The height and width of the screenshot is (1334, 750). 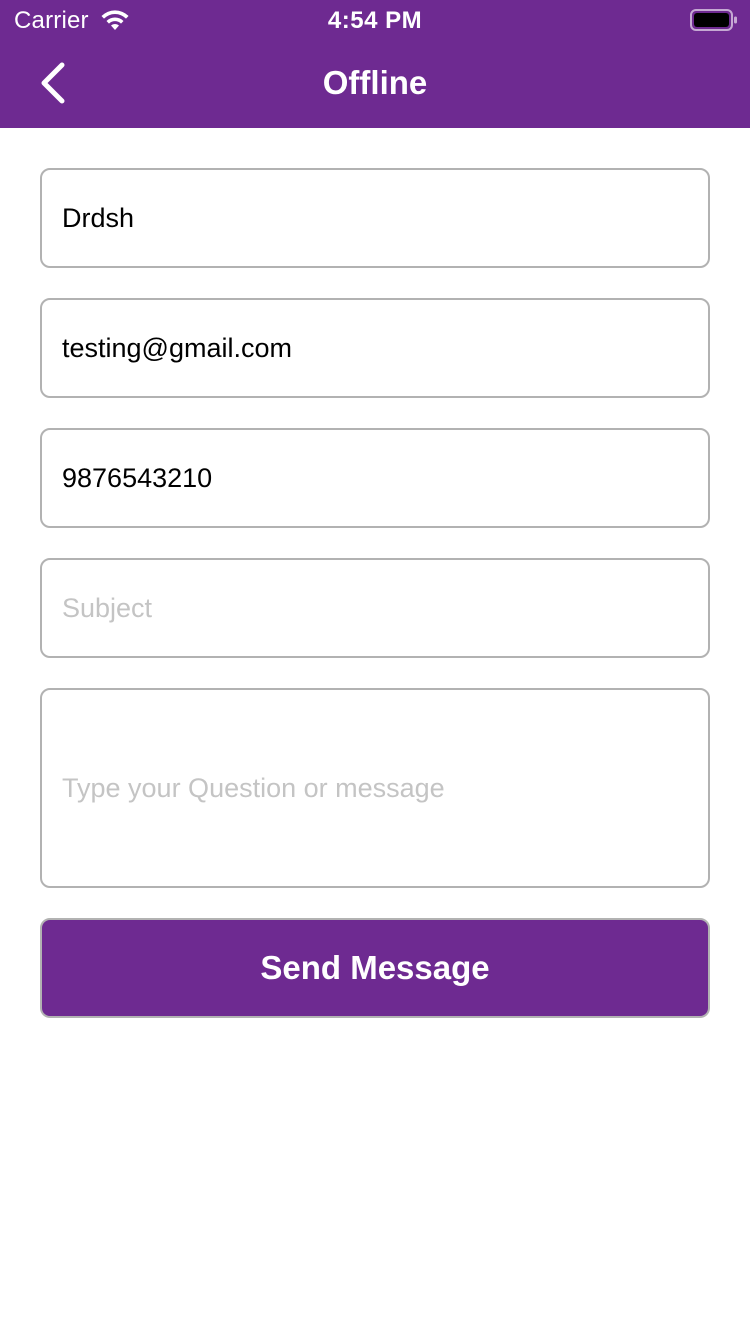 I want to click on navigation-bar: Offline, so click(x=375, y=84).